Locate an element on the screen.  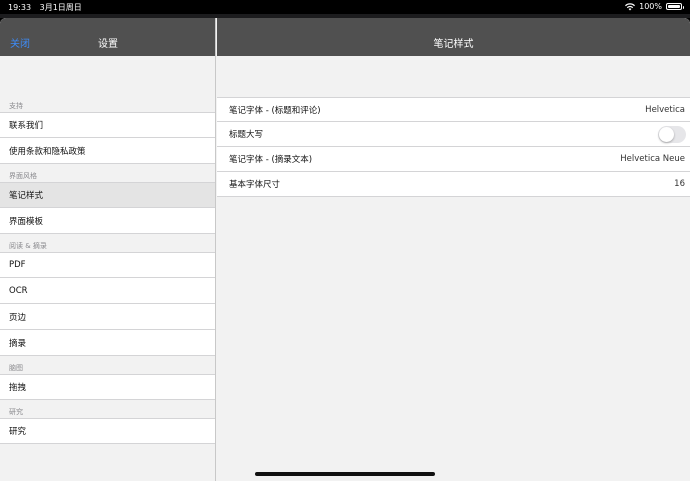
detail-spacer is located at coordinates (453, 76).